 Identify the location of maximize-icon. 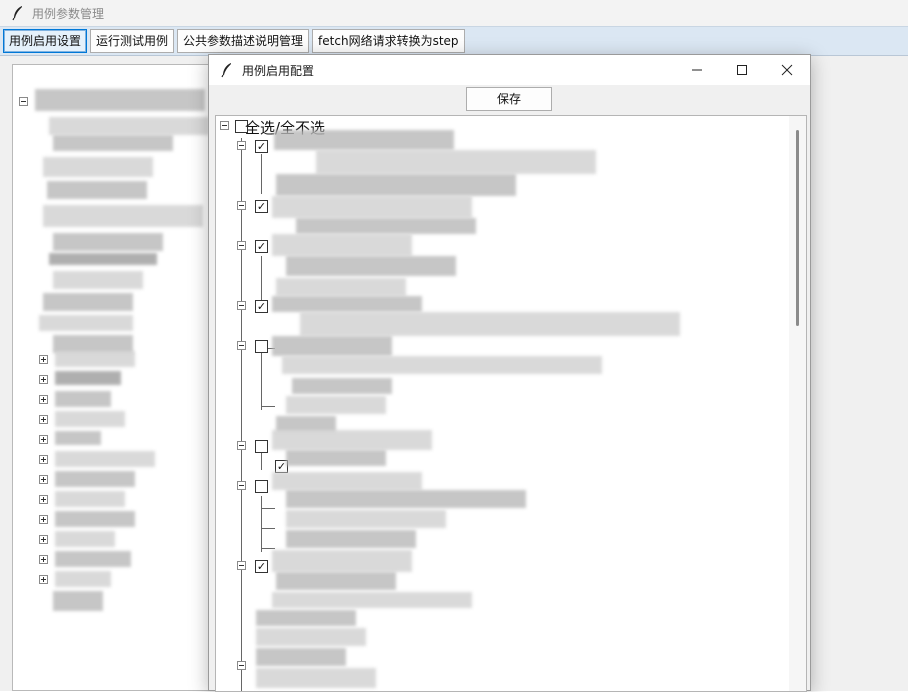
(742, 70).